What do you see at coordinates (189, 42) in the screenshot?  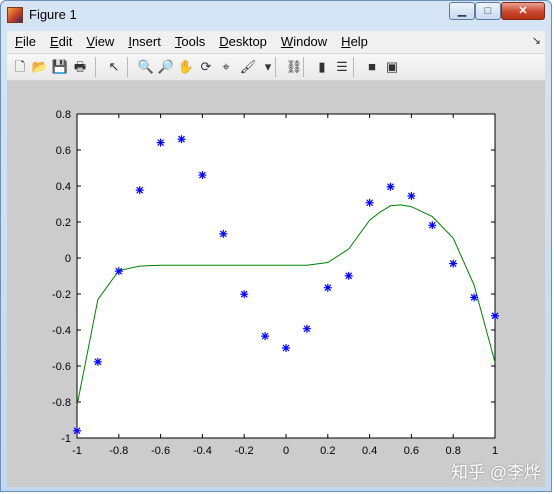 I see `menu-tools: Tools` at bounding box center [189, 42].